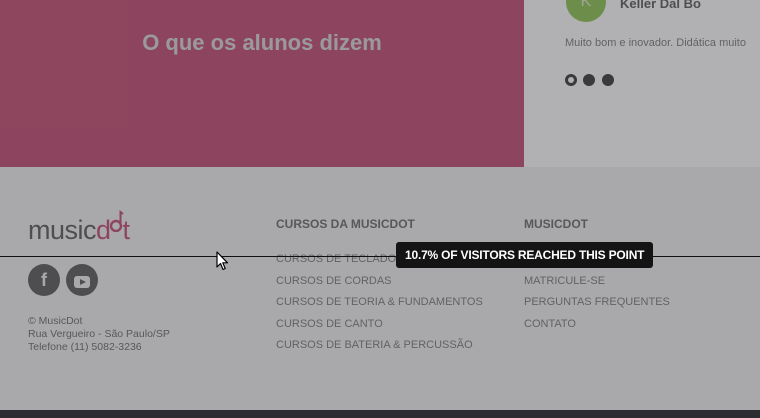  Describe the element at coordinates (222, 261) in the screenshot. I see `mouse-cursor-icon` at that location.